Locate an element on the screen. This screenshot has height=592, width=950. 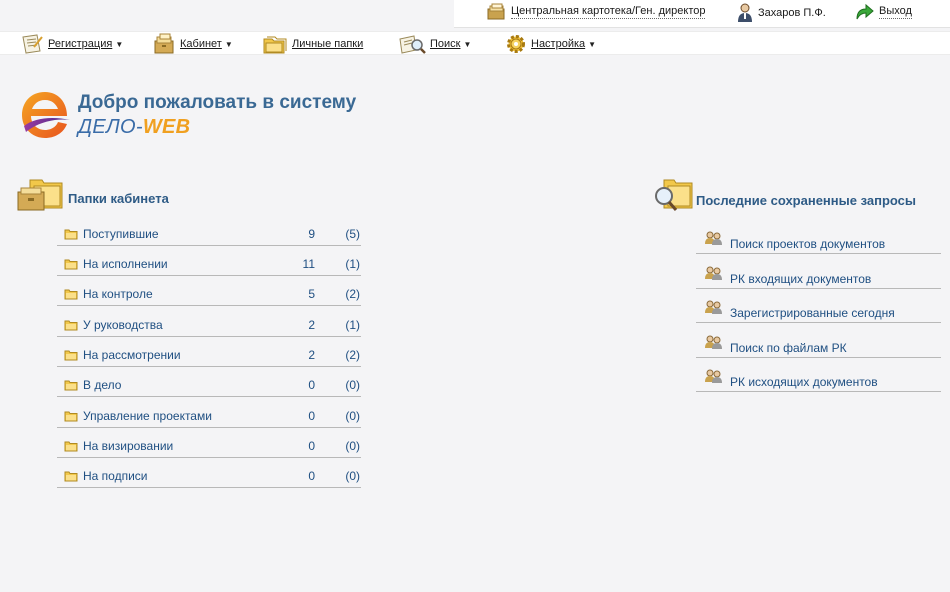
delo-logo-icon is located at coordinates (46, 115).